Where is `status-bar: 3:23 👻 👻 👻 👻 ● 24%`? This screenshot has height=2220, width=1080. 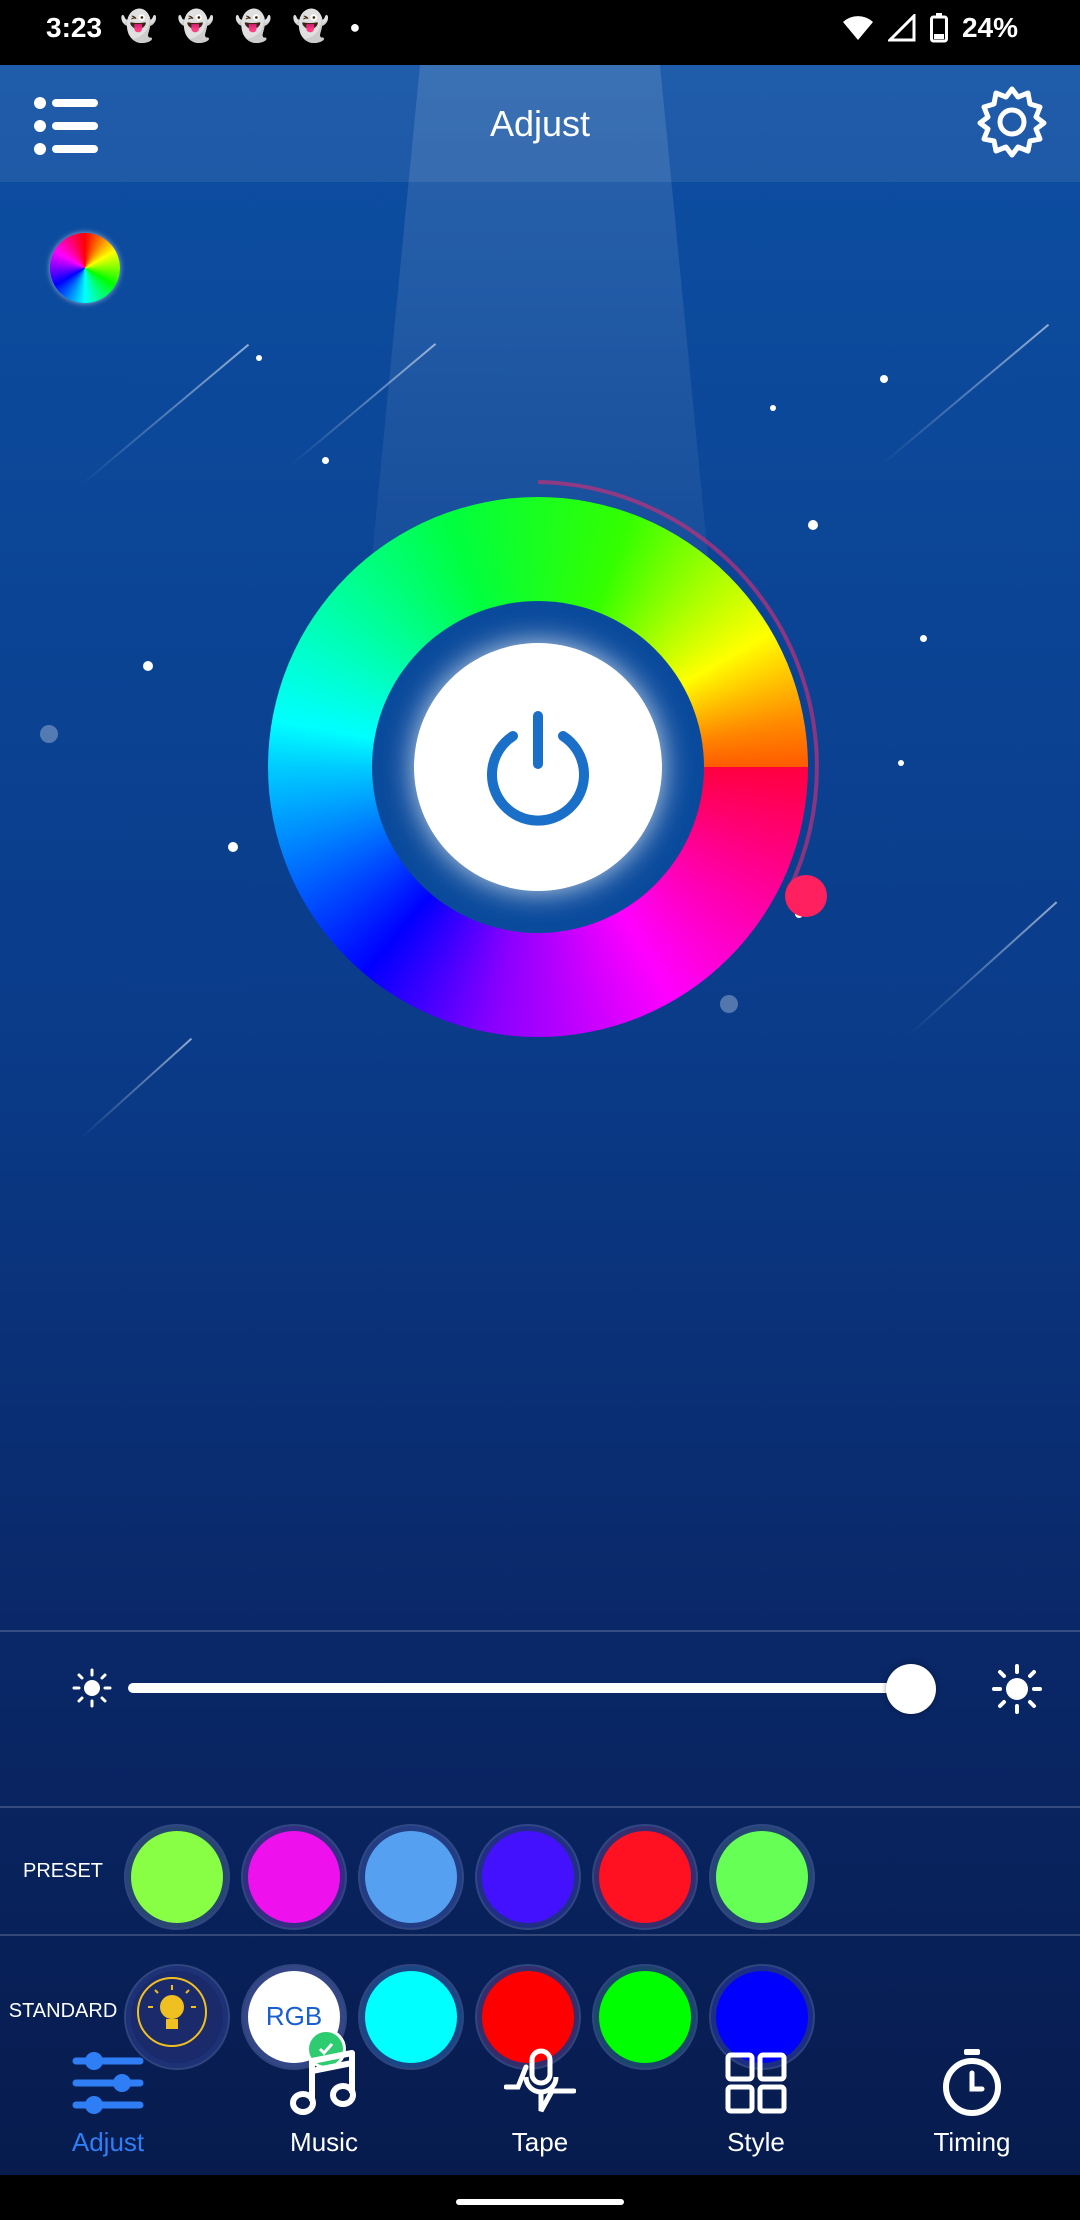 status-bar: 3:23 👻 👻 👻 👻 ● 24% is located at coordinates (540, 32).